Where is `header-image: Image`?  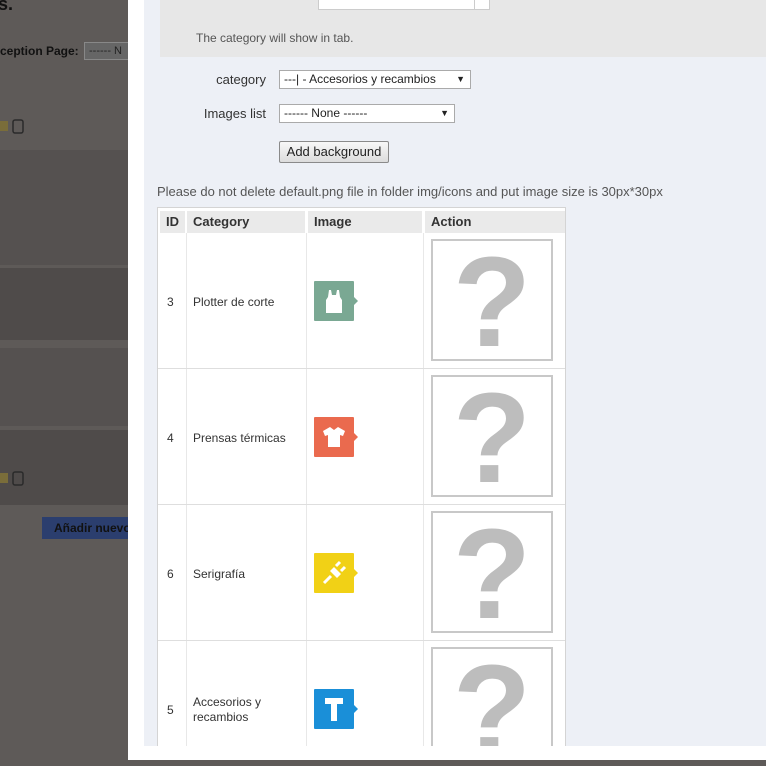
header-image: Image is located at coordinates (365, 222).